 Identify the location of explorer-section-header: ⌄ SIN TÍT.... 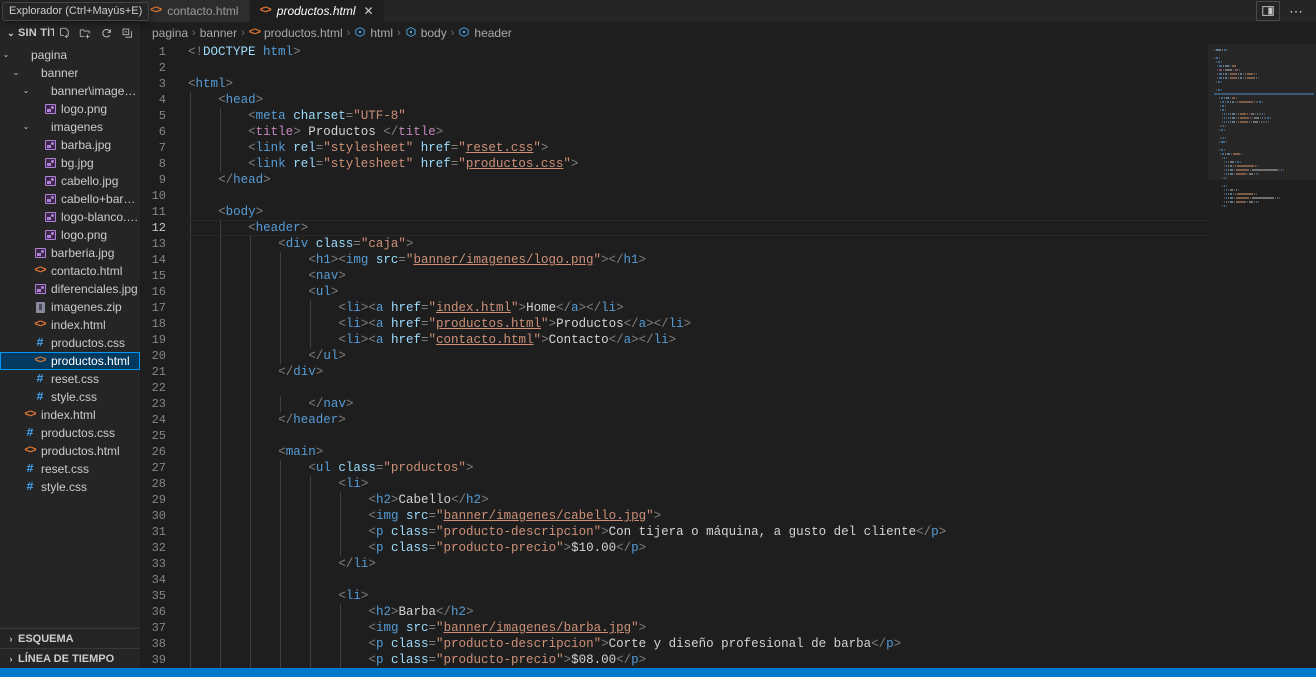
(70, 33).